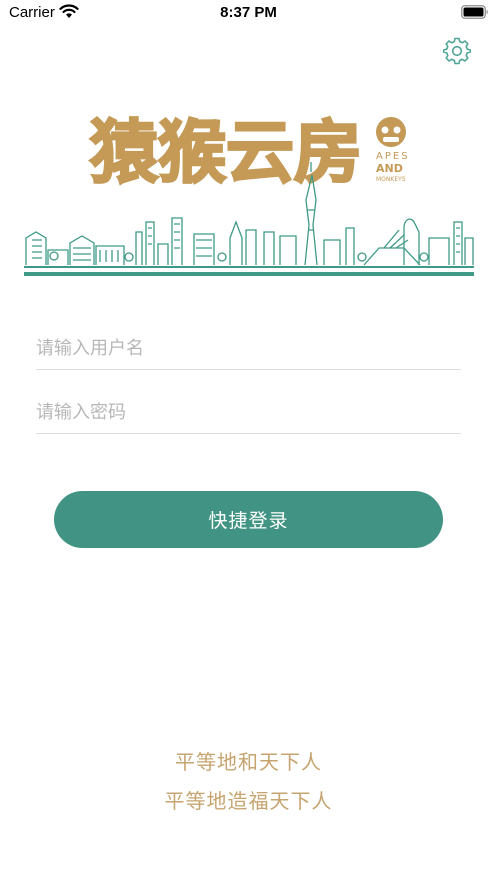 The image size is (497, 883). I want to click on logo-chinese-text: 猿猴云房, so click(226, 153).